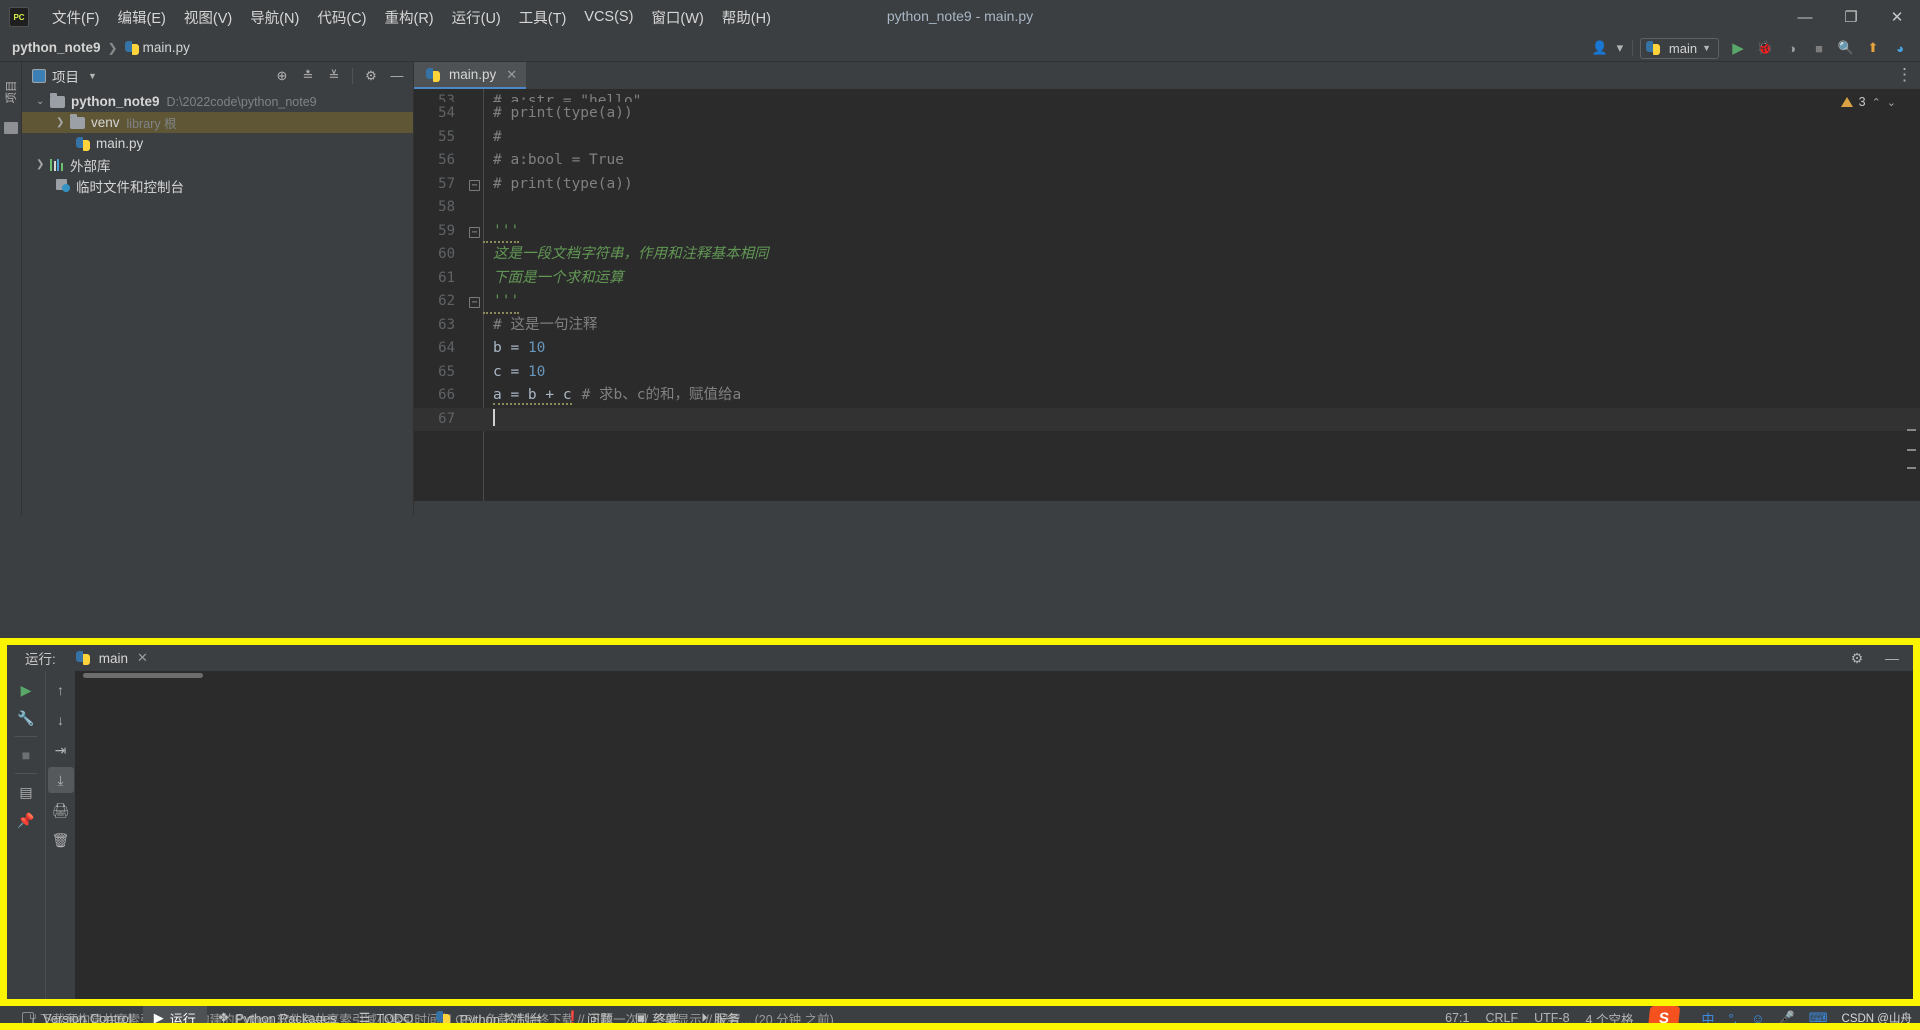 The width and height of the screenshot is (1920, 1030). I want to click on code-line: 62 − ''', so click(1167, 302).